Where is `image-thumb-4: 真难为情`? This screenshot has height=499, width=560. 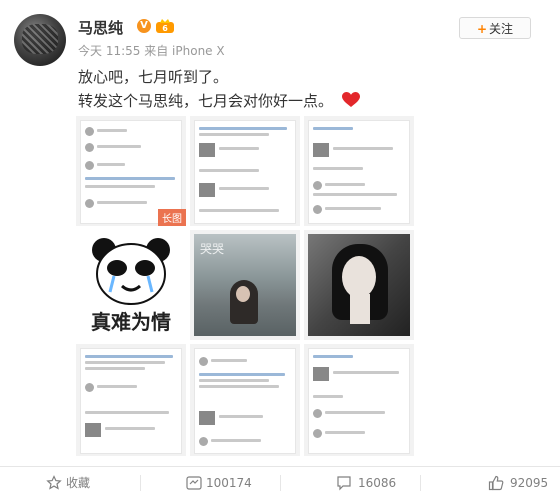 image-thumb-4: 真难为情 is located at coordinates (131, 285).